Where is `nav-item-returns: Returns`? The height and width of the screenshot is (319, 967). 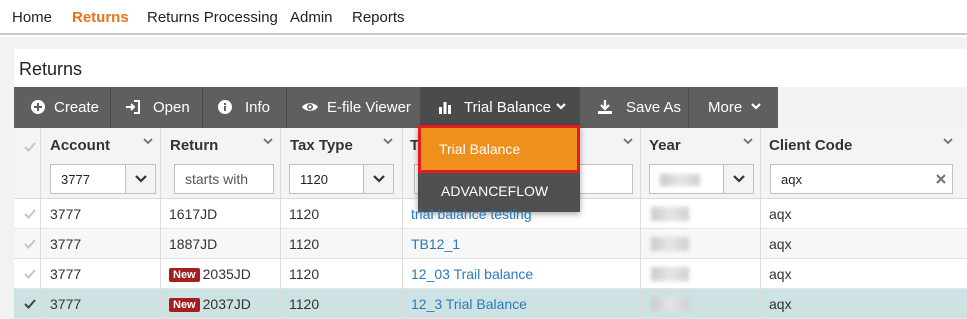
nav-item-returns: Returns is located at coordinates (100, 17).